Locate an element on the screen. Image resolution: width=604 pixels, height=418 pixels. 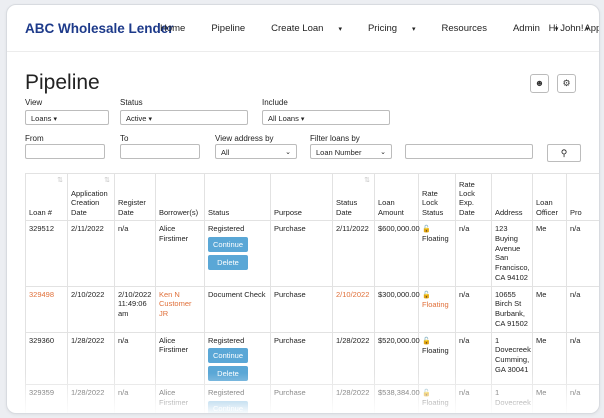
user-icon: ☻ is located at coordinates (539, 83).